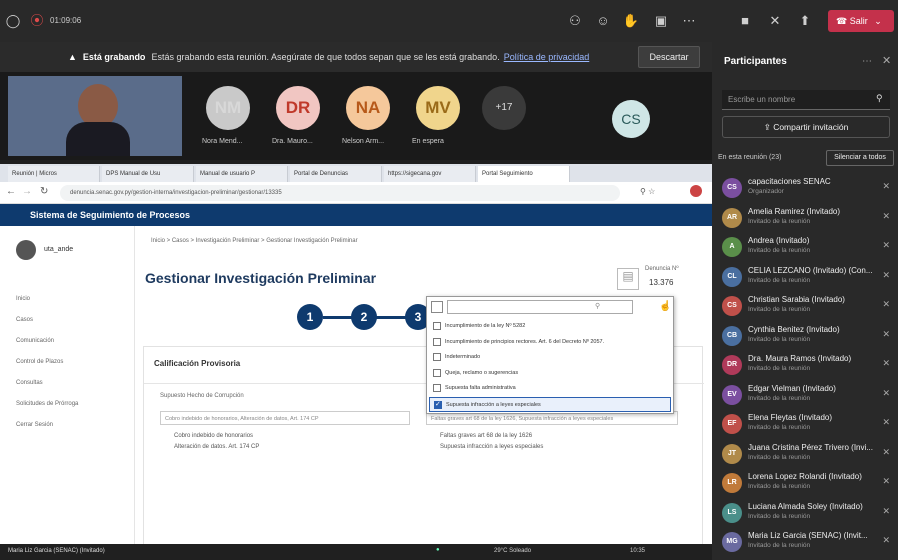 Image resolution: width=898 pixels, height=560 pixels. What do you see at coordinates (47, 404) in the screenshot?
I see `sidebar-item: Solicitudes de Prórroga` at bounding box center [47, 404].